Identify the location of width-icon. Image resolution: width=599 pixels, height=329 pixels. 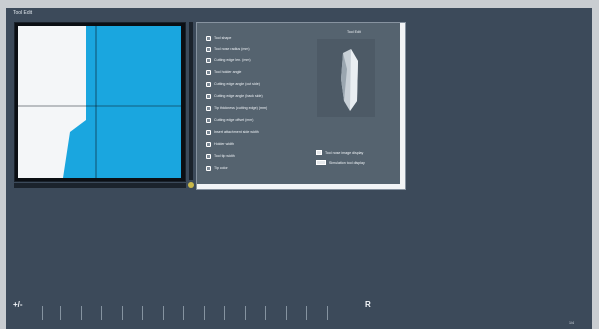
(208, 132).